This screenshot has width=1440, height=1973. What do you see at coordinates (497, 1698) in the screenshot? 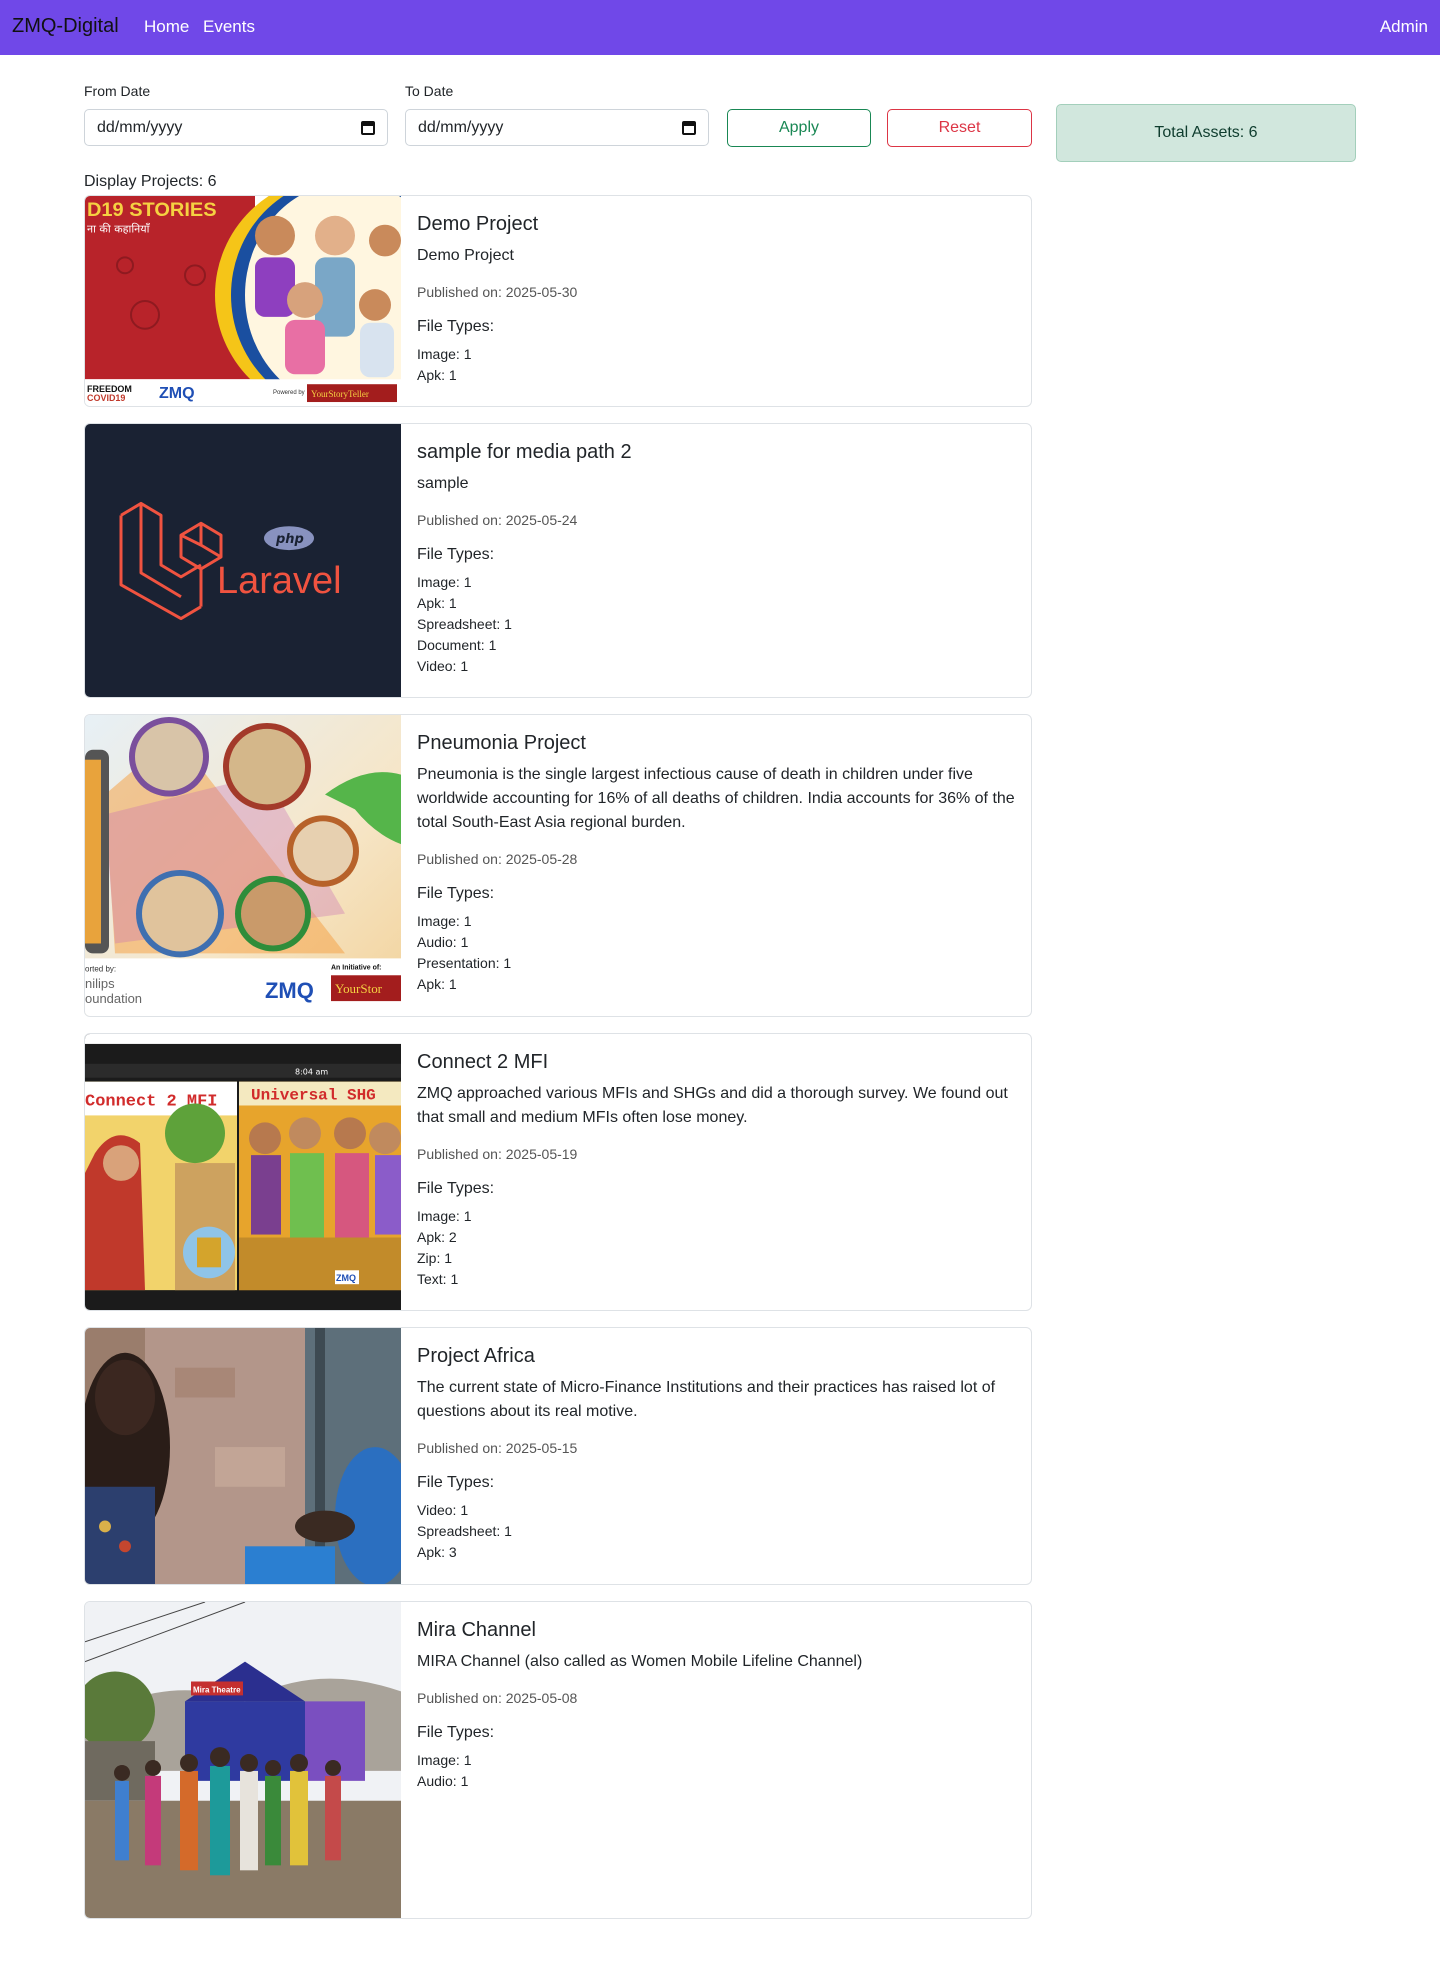
I see `project-published-date: Published on: 2025-05-08` at bounding box center [497, 1698].